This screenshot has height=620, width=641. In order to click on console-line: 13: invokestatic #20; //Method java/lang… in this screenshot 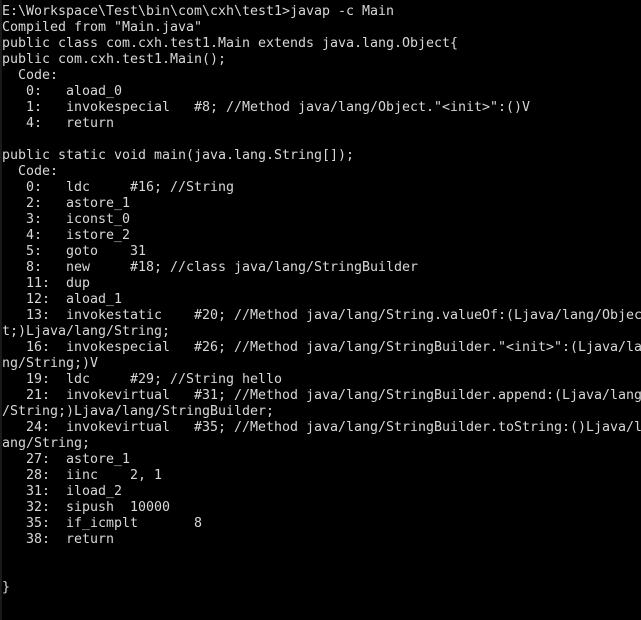, I will do `click(321, 315)`.